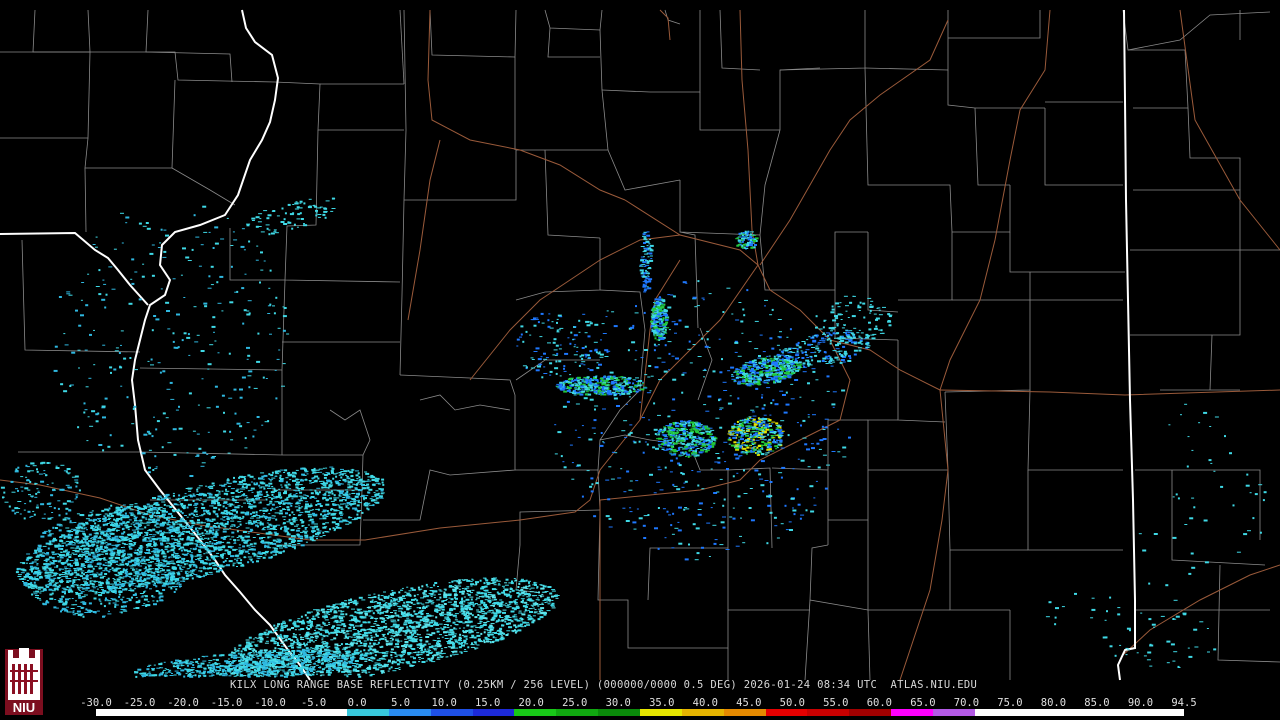 This screenshot has height=720, width=1280. I want to click on colorbar-tick: 90.0, so click(1140, 703).